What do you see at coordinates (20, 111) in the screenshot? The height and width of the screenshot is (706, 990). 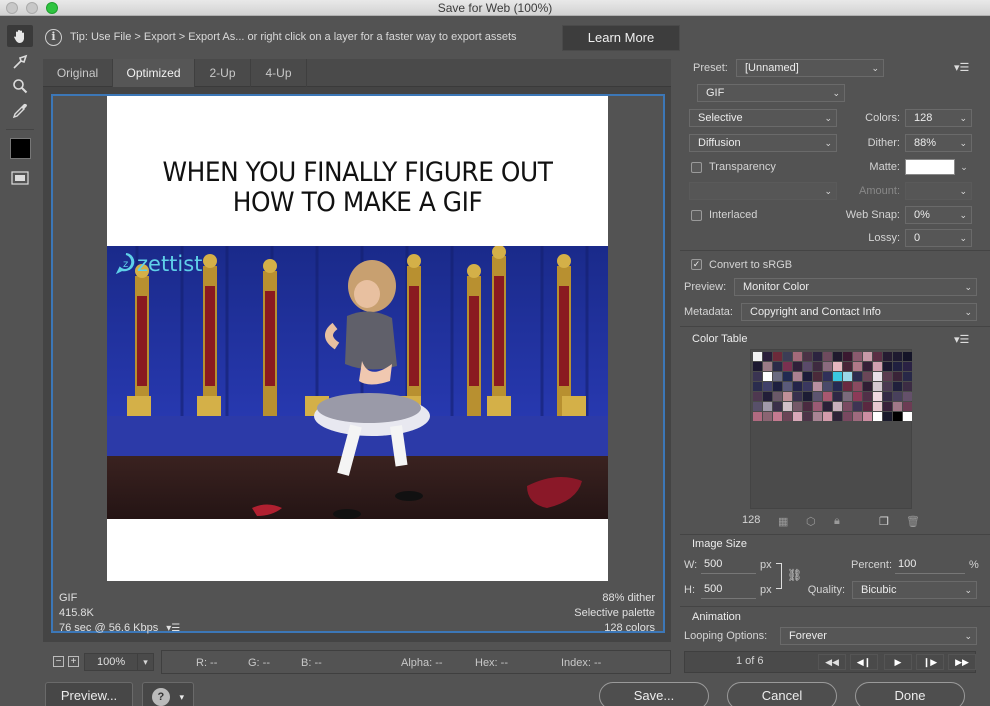 I see `eyedropper-tool-icon` at bounding box center [20, 111].